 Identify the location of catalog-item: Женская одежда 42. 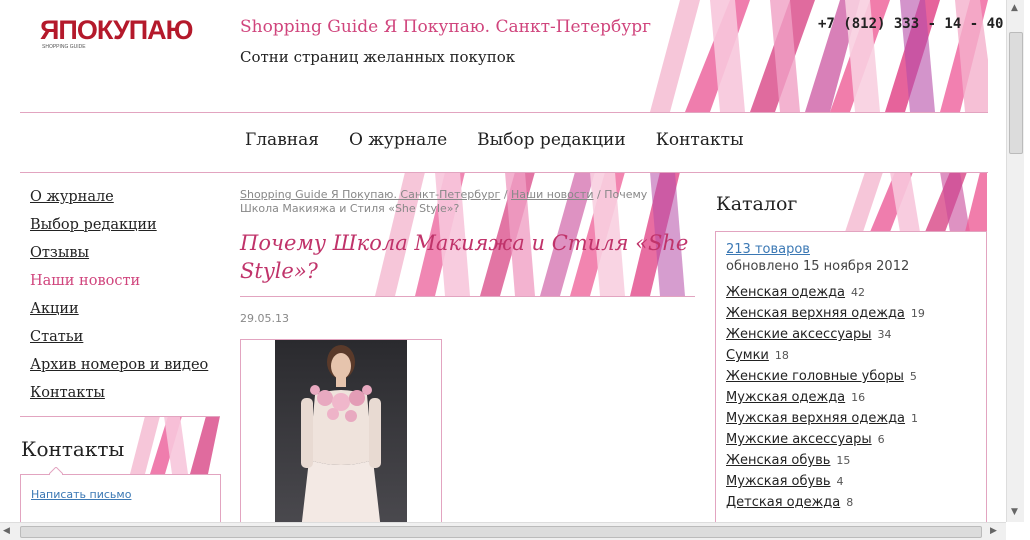
(853, 295).